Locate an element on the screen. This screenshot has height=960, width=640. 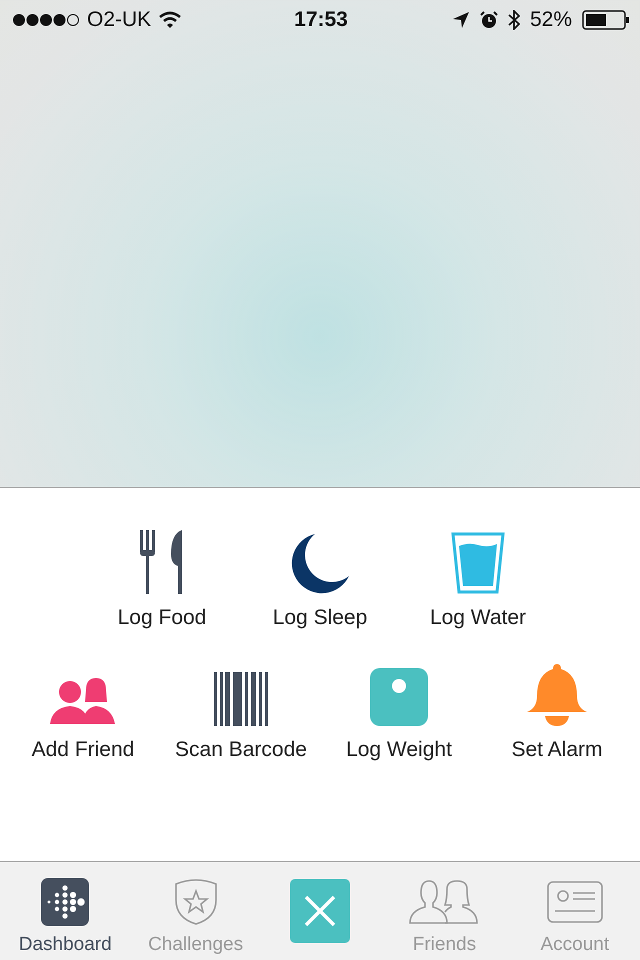
water-action: Log Water is located at coordinates (478, 576).